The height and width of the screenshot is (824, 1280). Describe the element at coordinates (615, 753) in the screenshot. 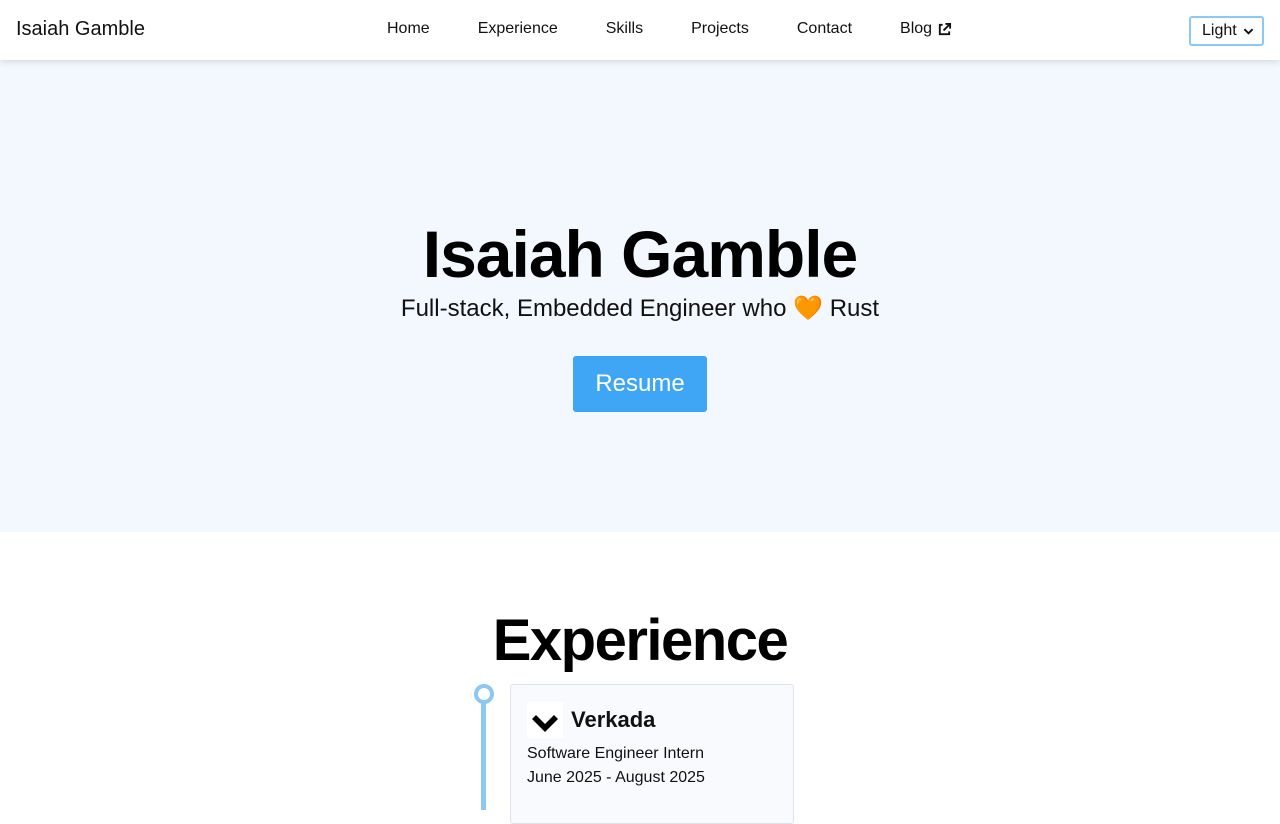

I see `job-role: Software Engineer Intern` at that location.